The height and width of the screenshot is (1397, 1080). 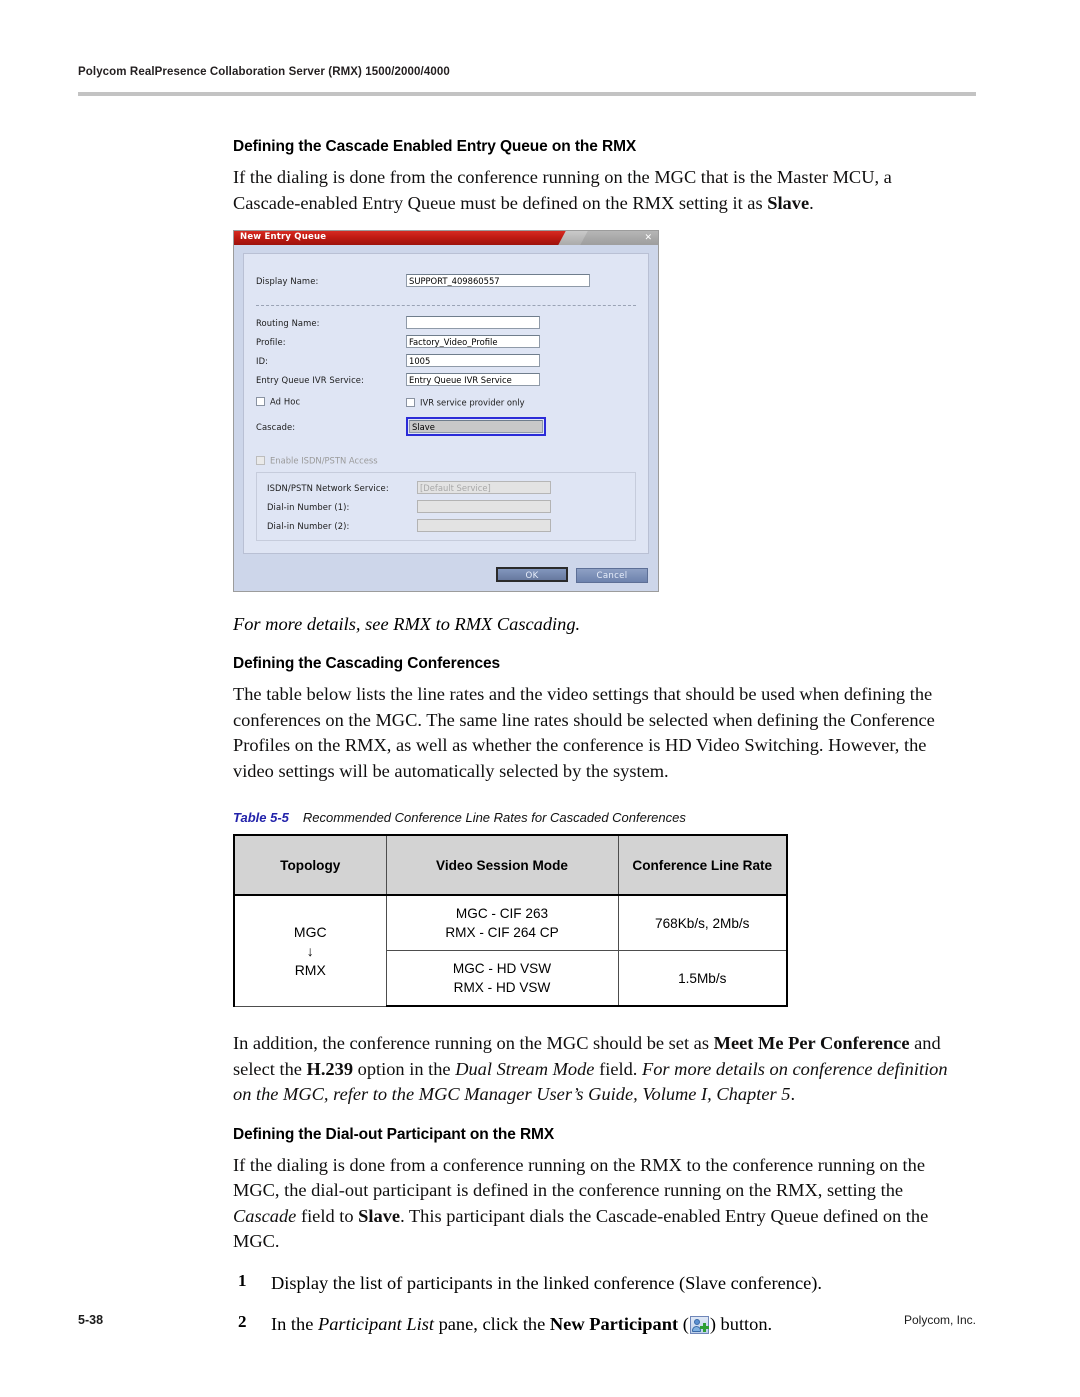 I want to click on field-display-name: Display Name: SUPPORT_409860557, so click(x=446, y=280).